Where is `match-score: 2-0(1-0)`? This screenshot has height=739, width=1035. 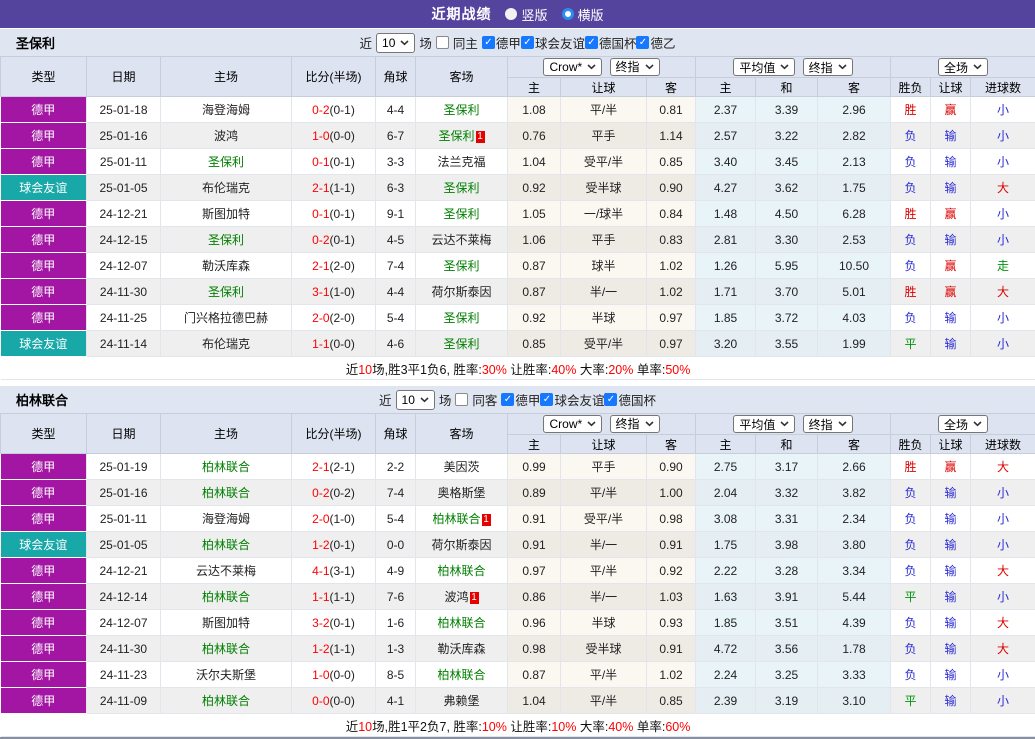
match-score: 2-0(1-0) is located at coordinates (334, 519).